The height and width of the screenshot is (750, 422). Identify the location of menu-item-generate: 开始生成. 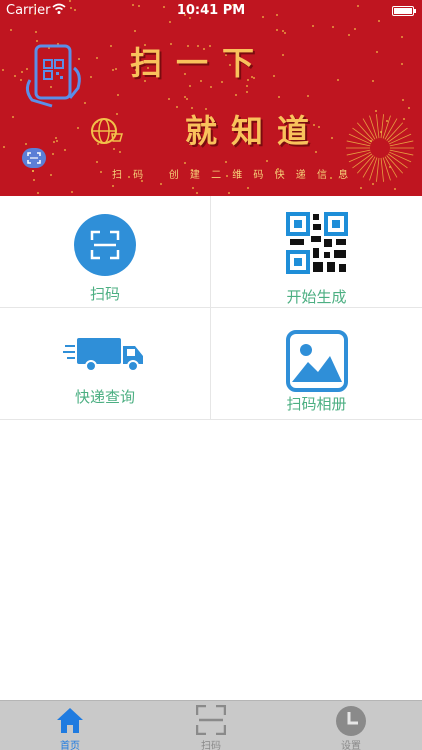
(316, 252).